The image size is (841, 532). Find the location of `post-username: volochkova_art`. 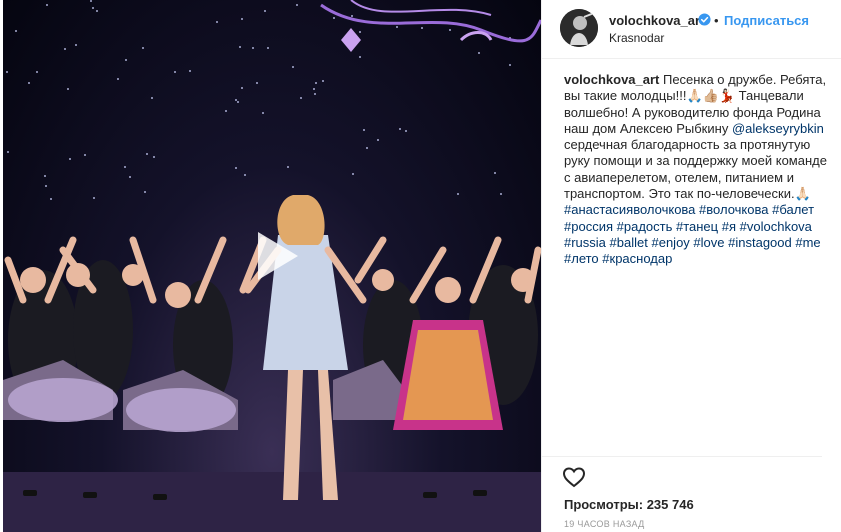

post-username: volochkova_art is located at coordinates (656, 20).